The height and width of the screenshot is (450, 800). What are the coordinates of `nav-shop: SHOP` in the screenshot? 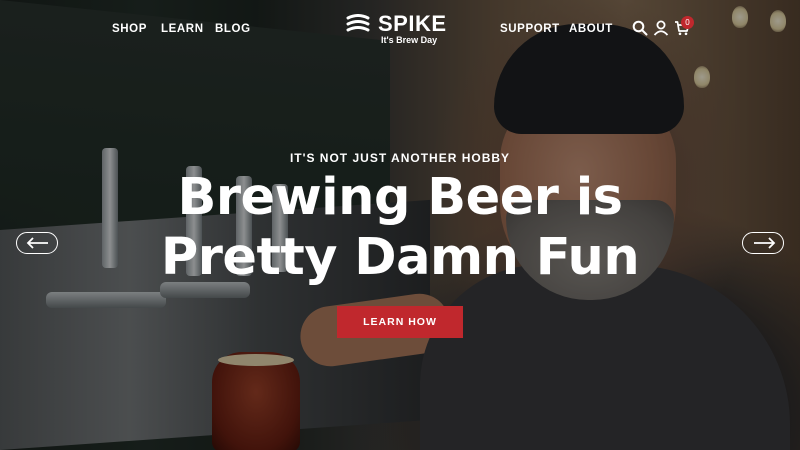 It's located at (129, 29).